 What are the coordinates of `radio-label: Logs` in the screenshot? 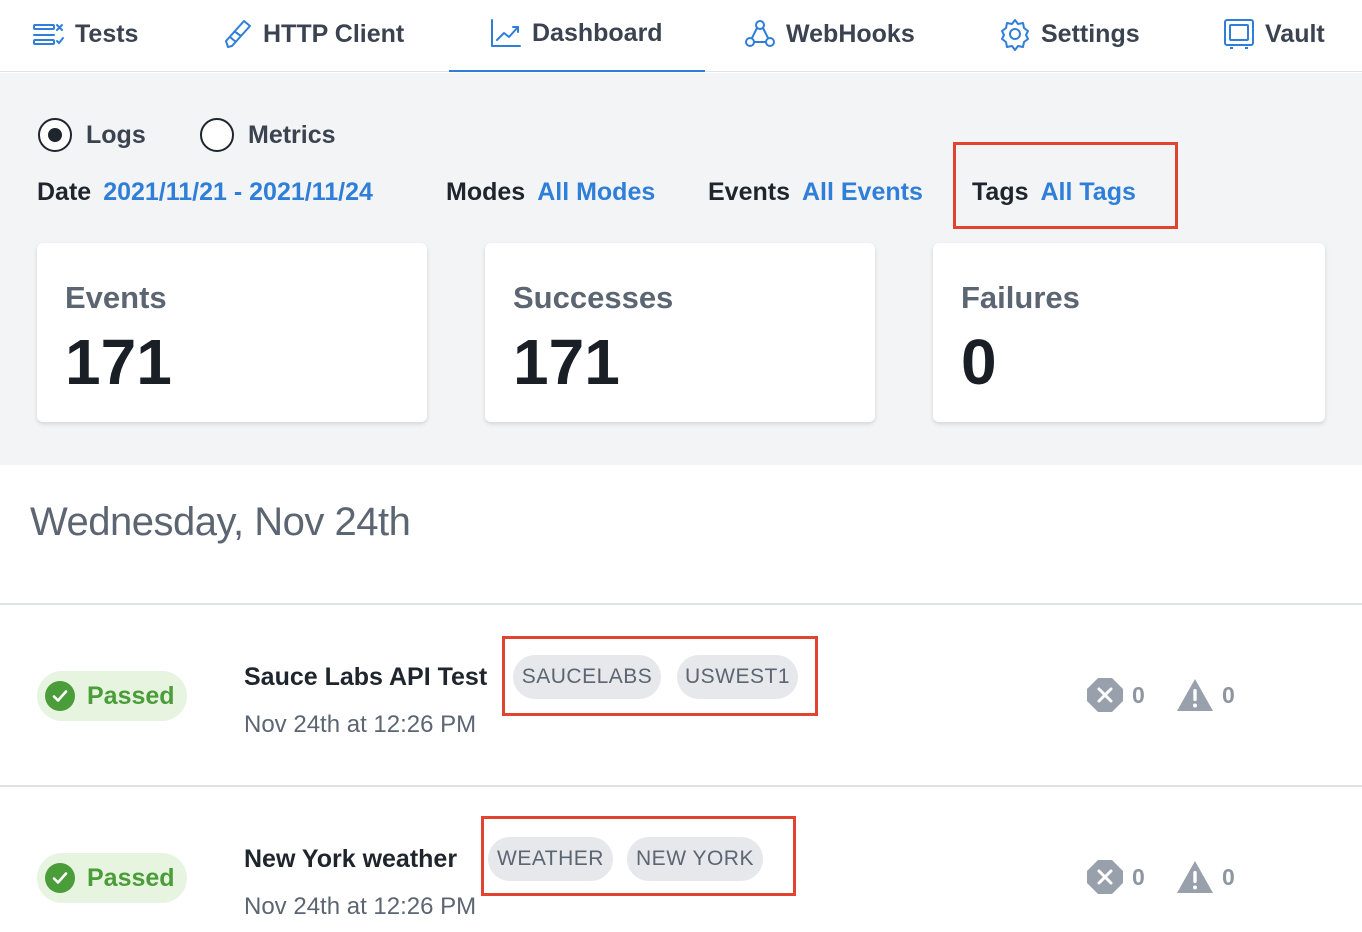 It's located at (116, 134).